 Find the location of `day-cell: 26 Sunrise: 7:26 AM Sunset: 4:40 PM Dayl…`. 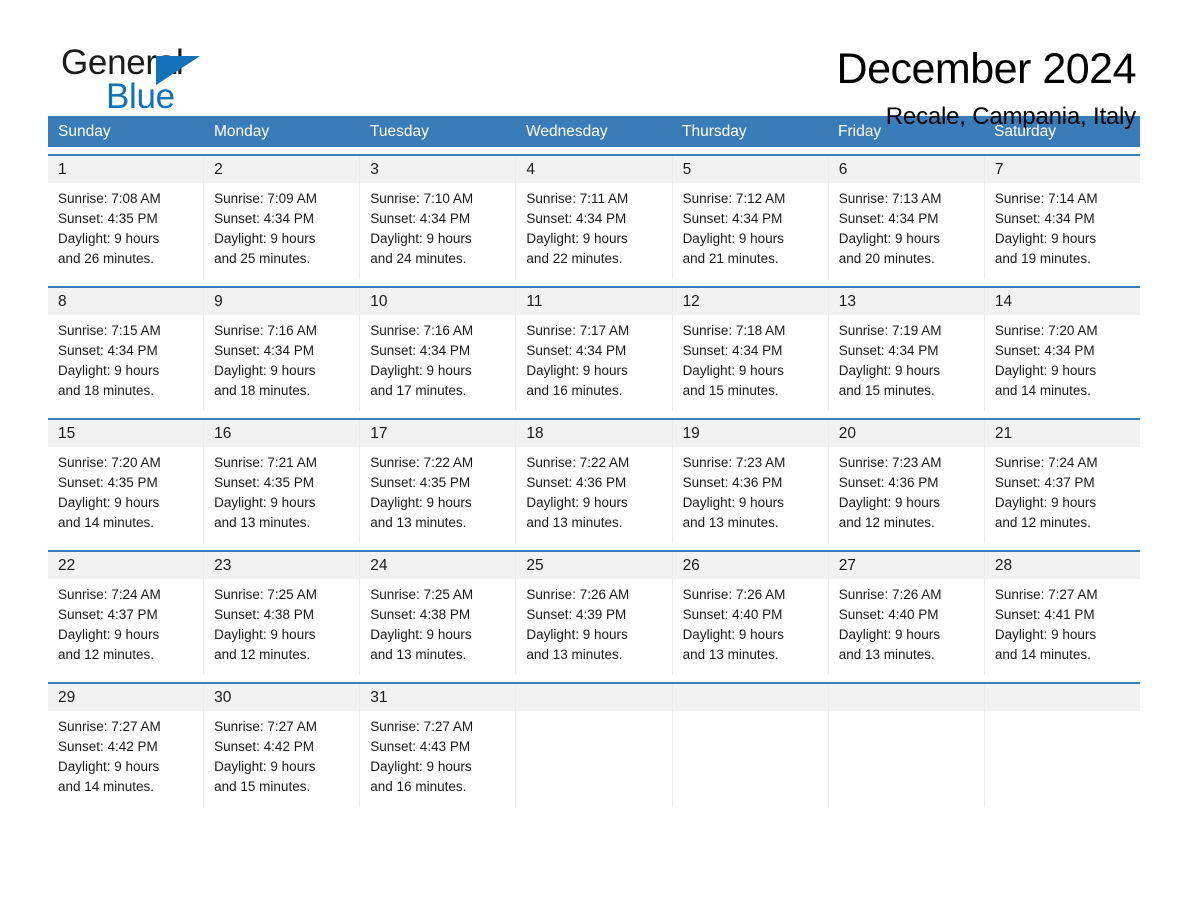

day-cell: 26 Sunrise: 7:26 AM Sunset: 4:40 PM Dayl… is located at coordinates (749, 613).